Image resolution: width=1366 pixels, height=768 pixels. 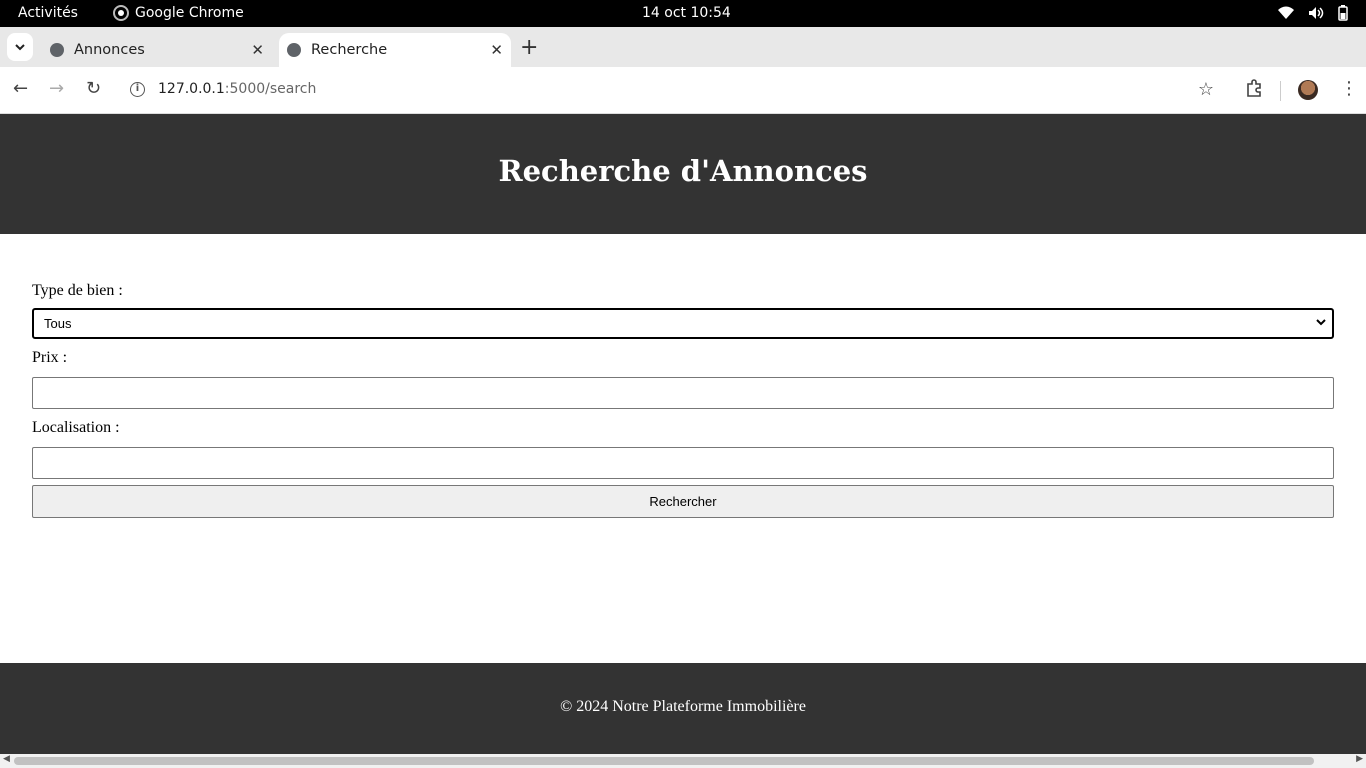 I want to click on battery-icon, so click(x=1343, y=13).